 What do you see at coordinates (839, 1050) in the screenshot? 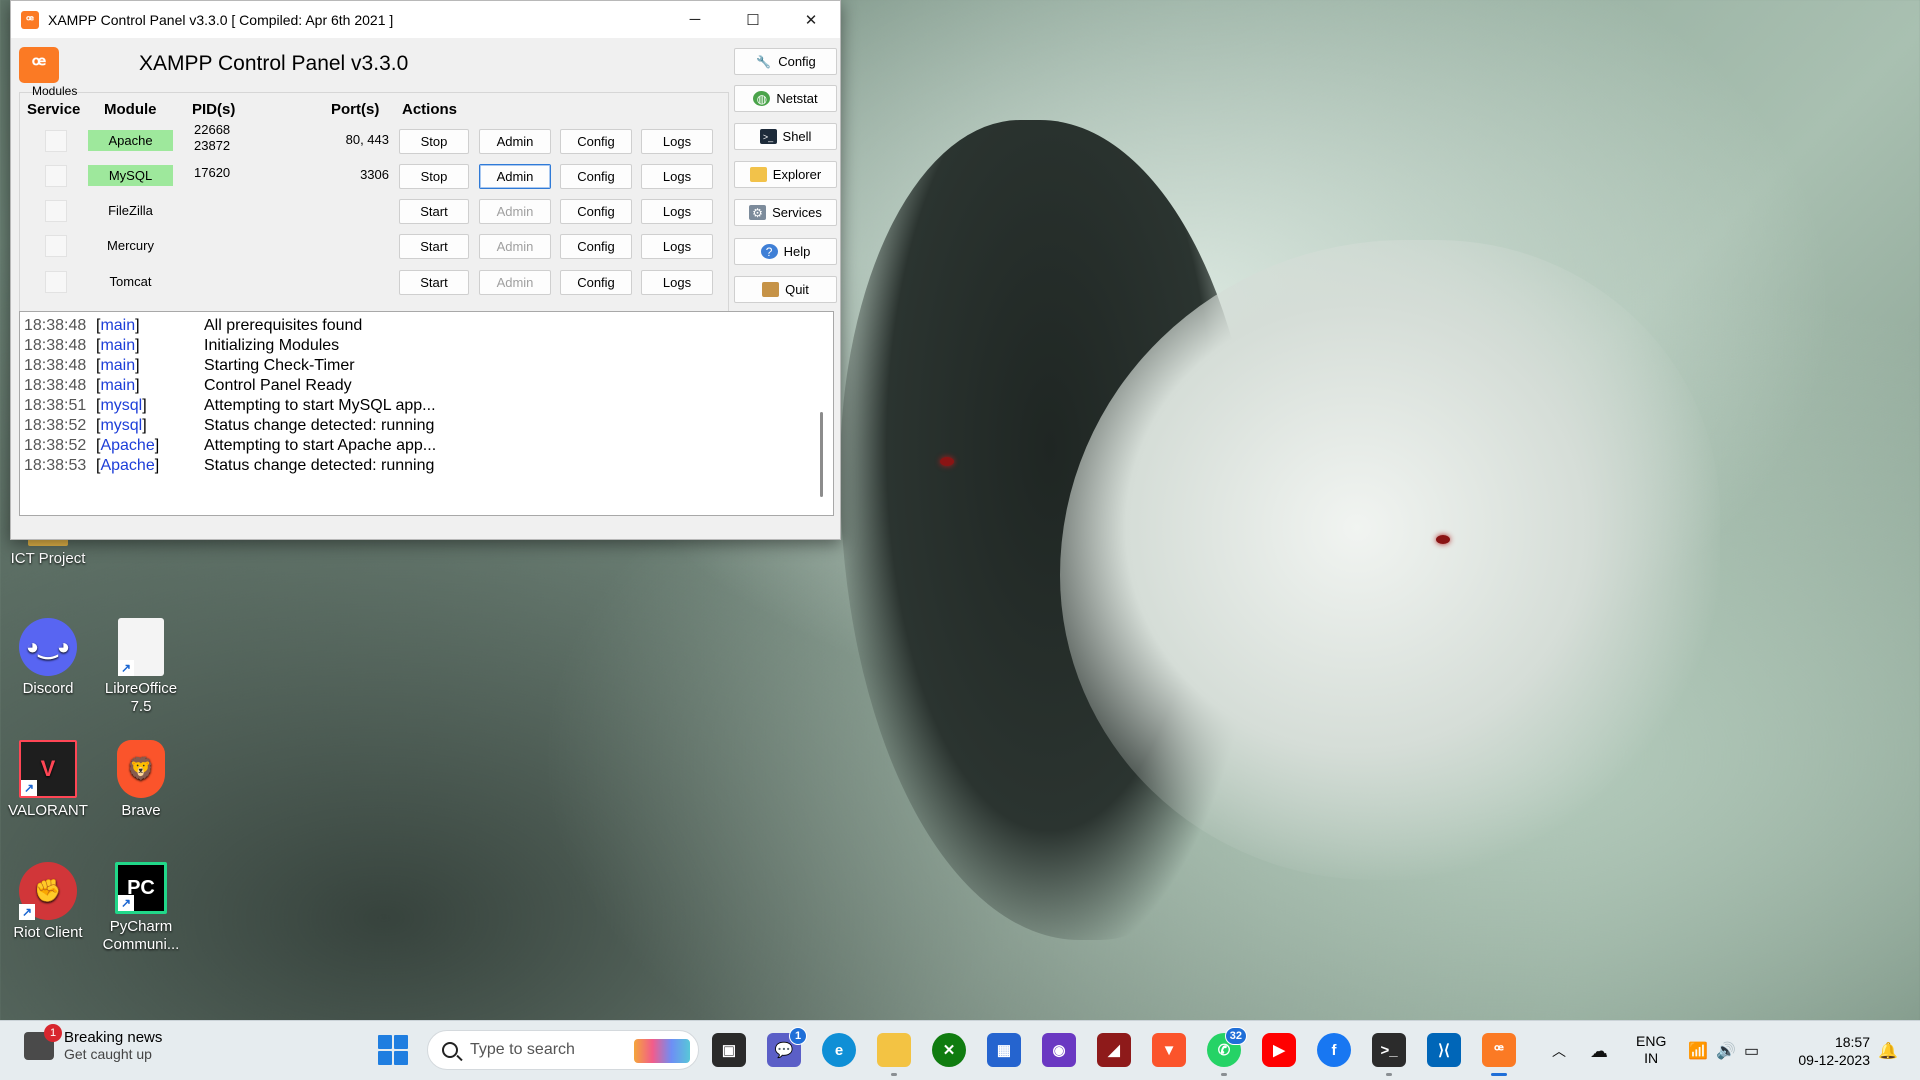
I see `edge-icon: e` at bounding box center [839, 1050].